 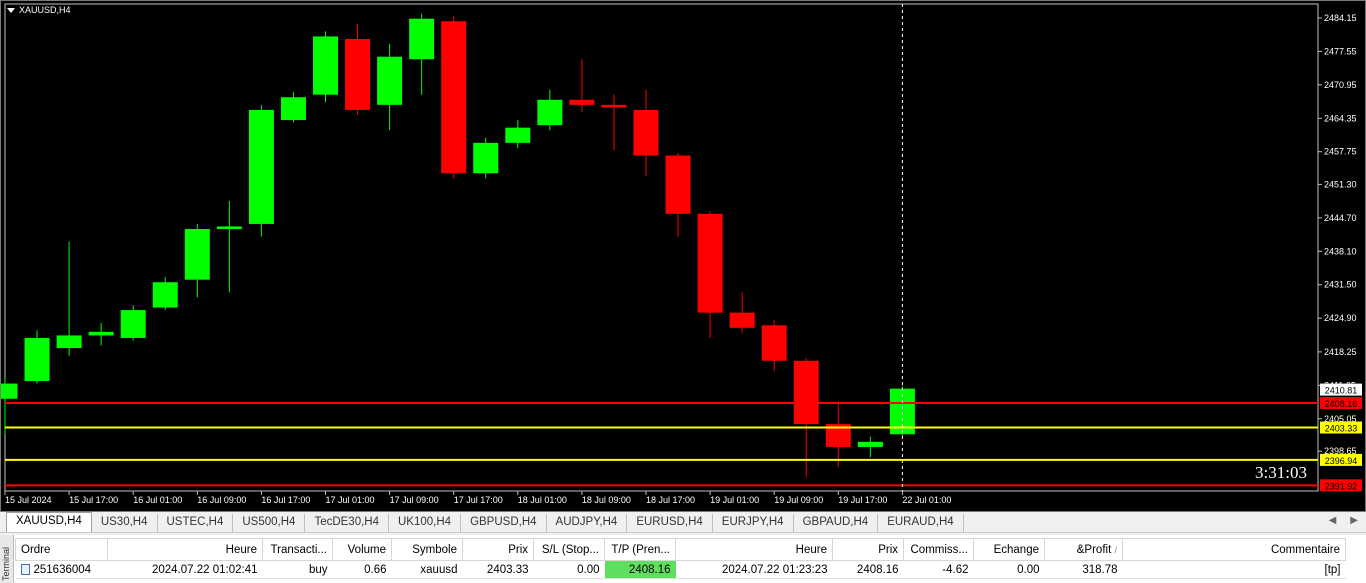 What do you see at coordinates (1340, 251) in the screenshot?
I see `y-tick-label: 2438.10` at bounding box center [1340, 251].